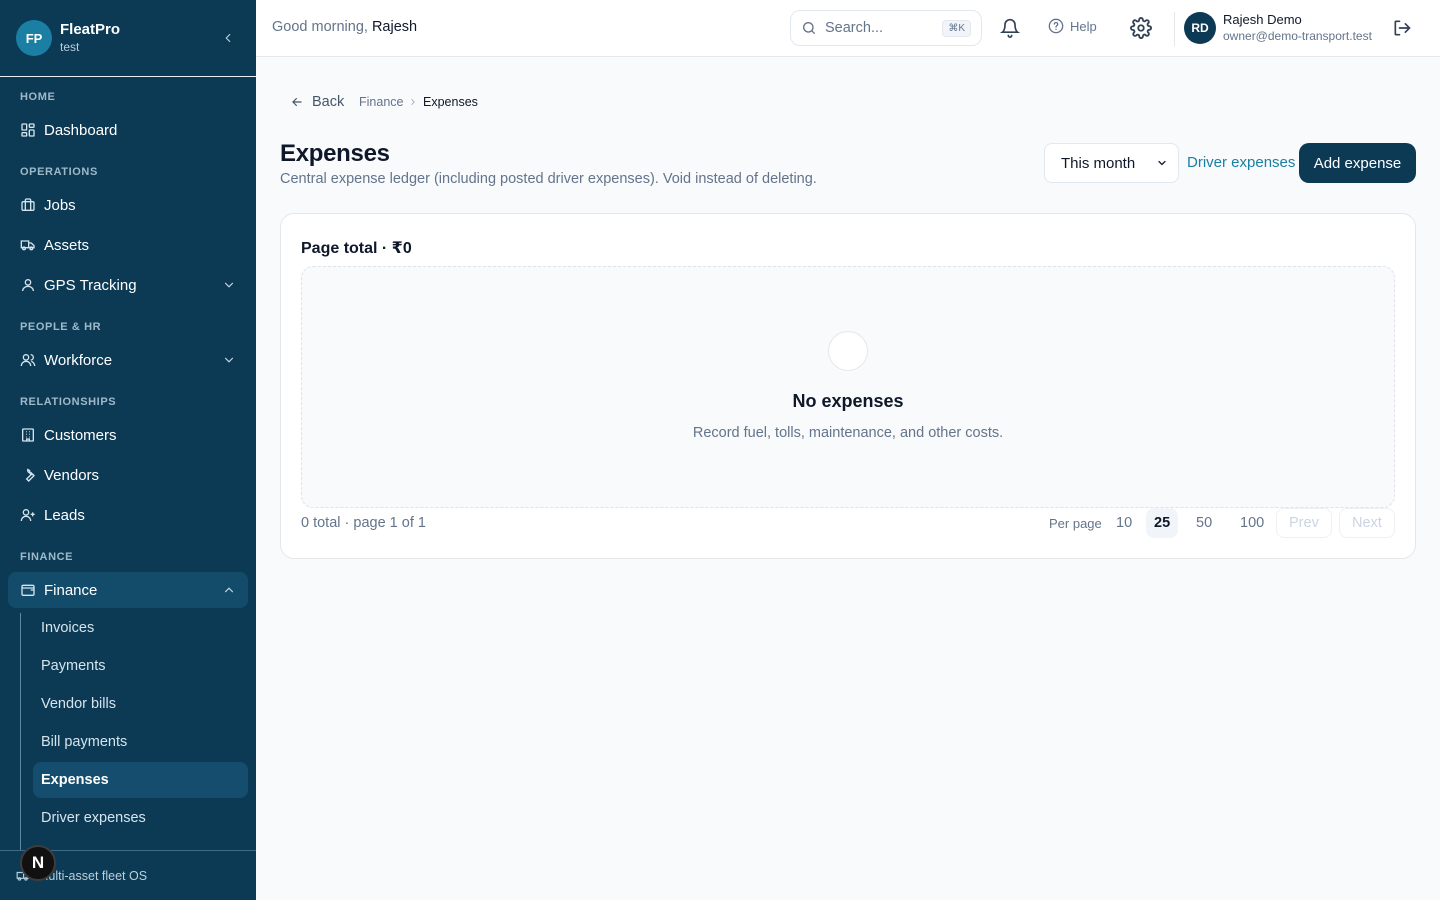  What do you see at coordinates (1124, 523) in the screenshot?
I see `per-page-option-10: 10` at bounding box center [1124, 523].